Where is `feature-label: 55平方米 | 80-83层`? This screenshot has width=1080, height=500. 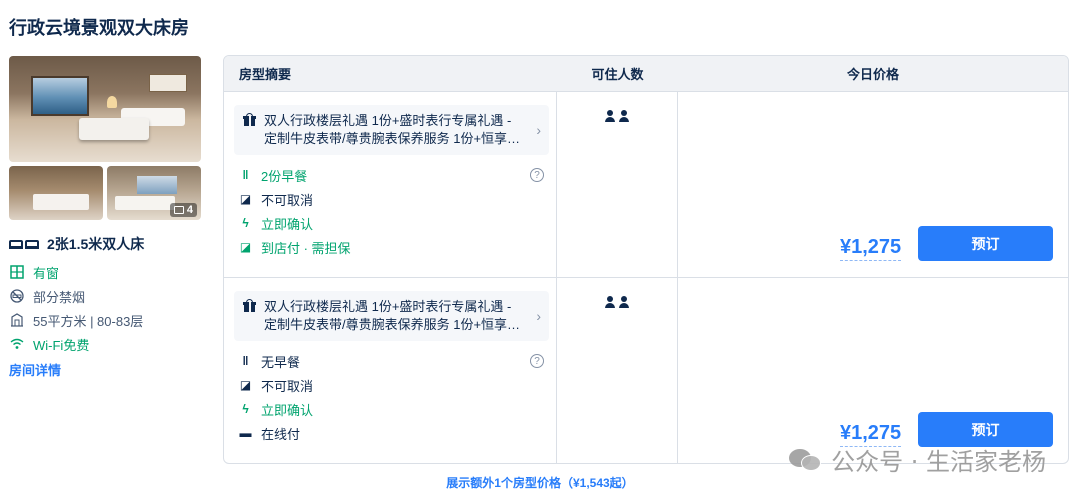
feature-label: 55平方米 | 80-83层 is located at coordinates (88, 321).